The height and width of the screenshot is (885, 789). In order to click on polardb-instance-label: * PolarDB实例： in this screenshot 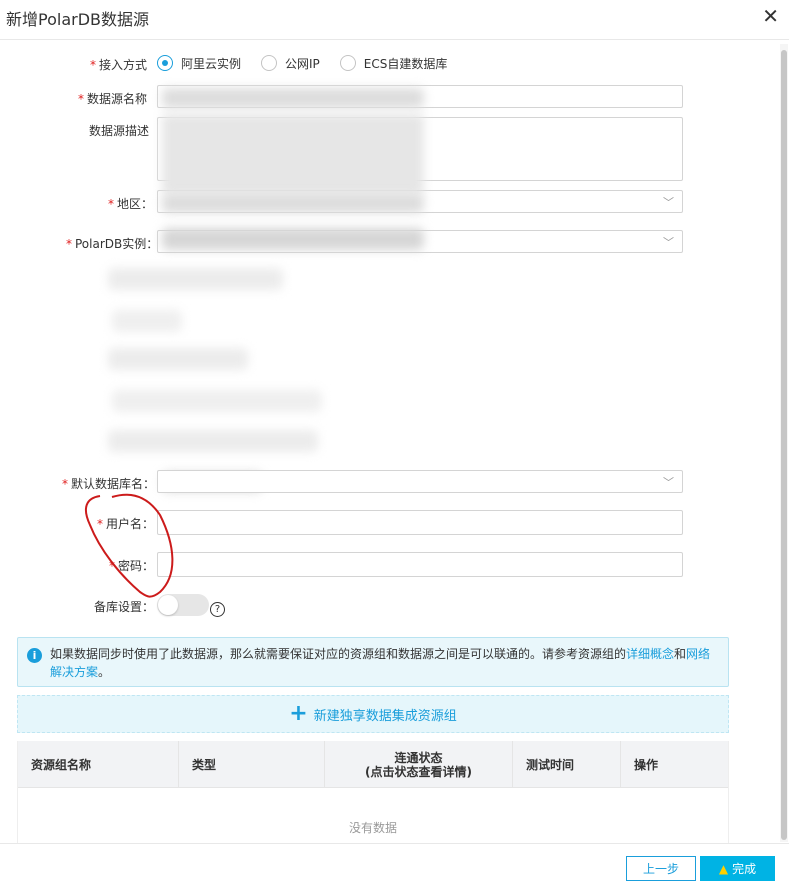, I will do `click(112, 244)`.